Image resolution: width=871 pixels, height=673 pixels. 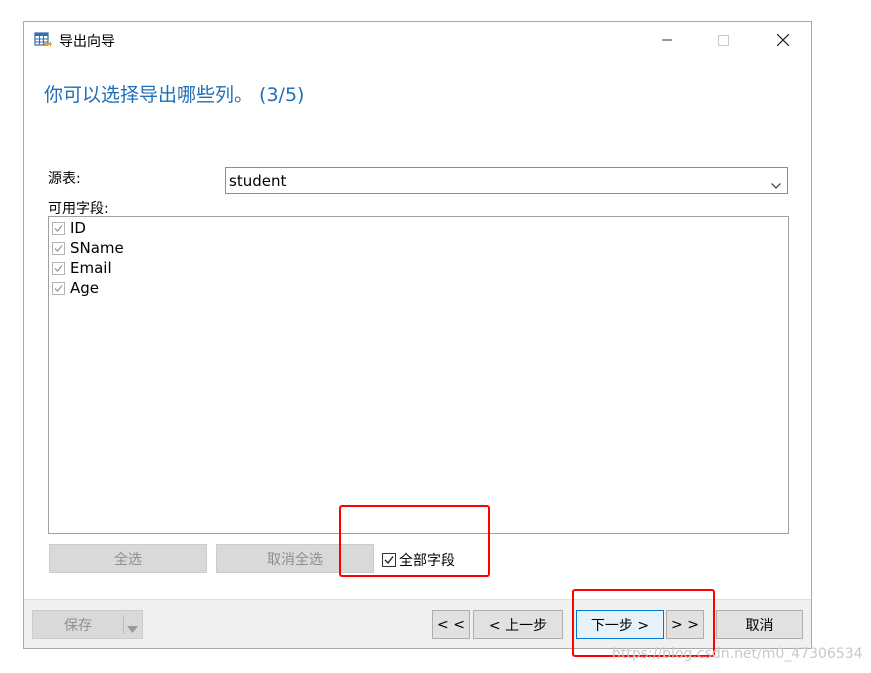 I want to click on maximize-icon, so click(x=723, y=40).